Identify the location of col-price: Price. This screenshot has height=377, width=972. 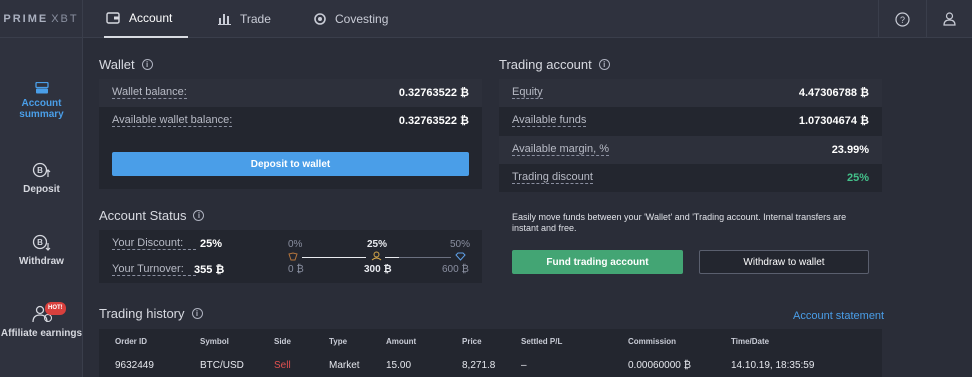
(472, 341).